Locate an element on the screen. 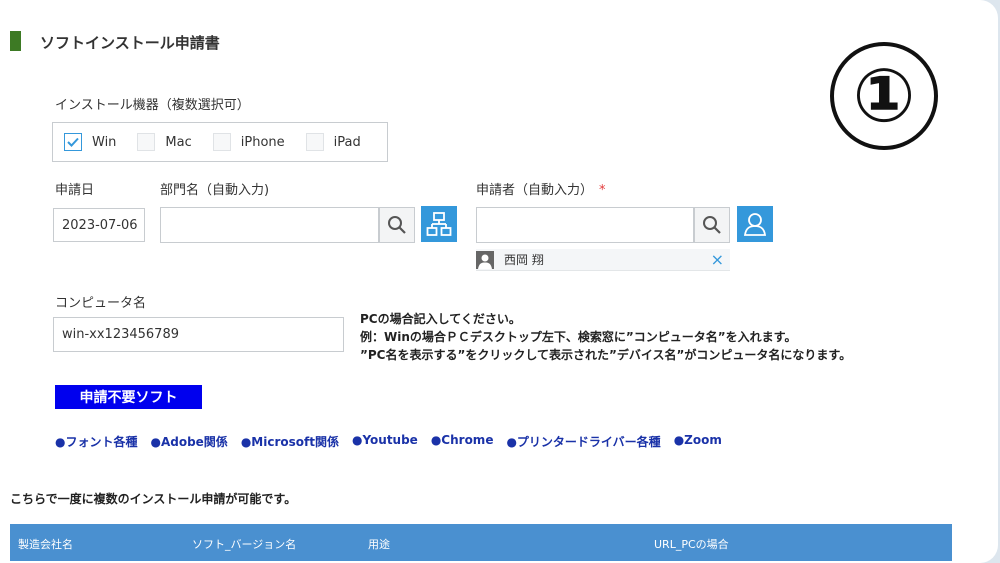 The width and height of the screenshot is (1000, 563). applicant-label: 申請者（自動入力） * is located at coordinates (541, 188).